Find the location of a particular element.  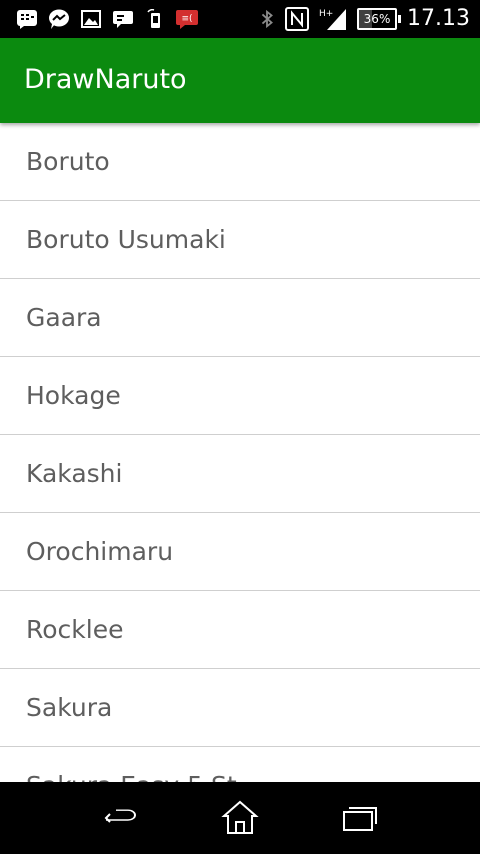

list-item: Sakura is located at coordinates (240, 708).